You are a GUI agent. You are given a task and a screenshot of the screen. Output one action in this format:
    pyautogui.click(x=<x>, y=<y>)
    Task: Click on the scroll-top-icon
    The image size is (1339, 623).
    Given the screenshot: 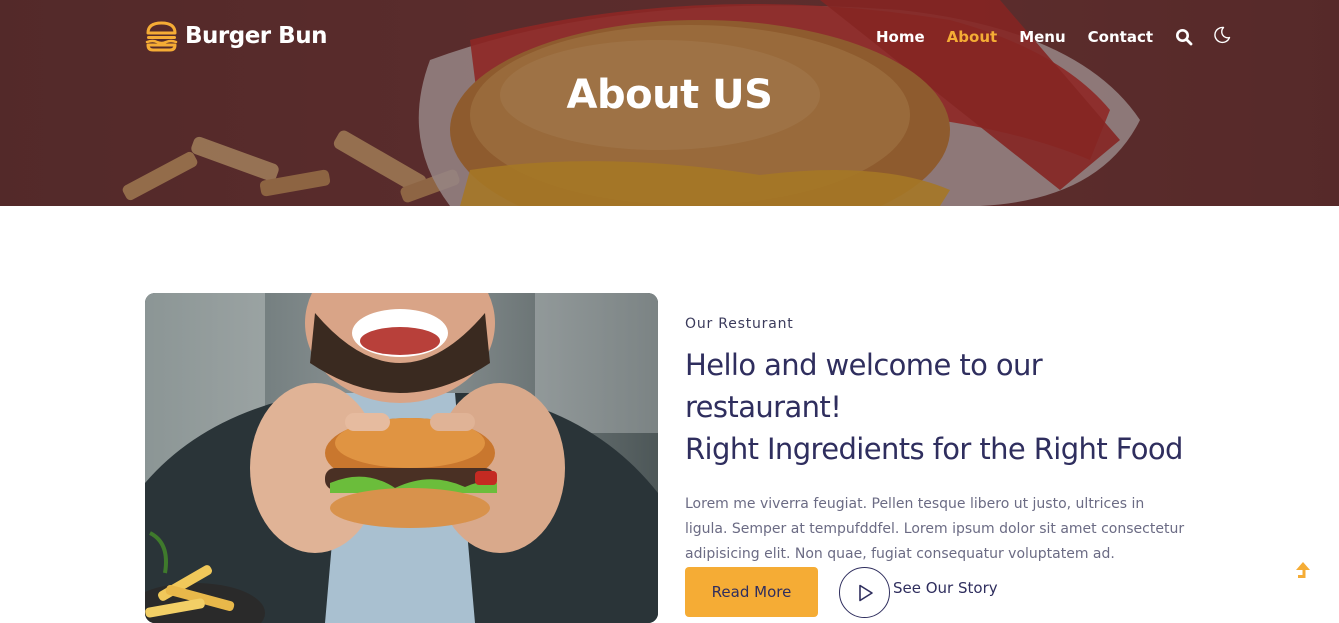 What is the action you would take?
    pyautogui.click(x=1303, y=572)
    